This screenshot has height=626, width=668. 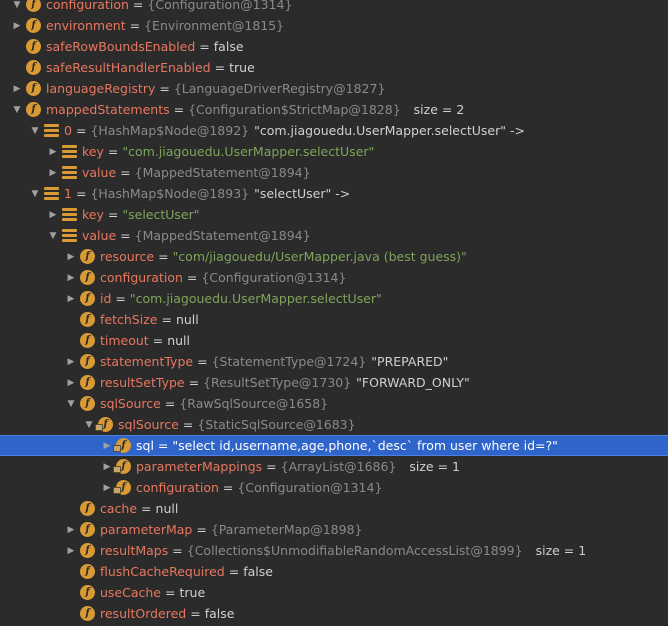 I want to click on tree-row: ▶ffetchSize=null, so click(x=334, y=319).